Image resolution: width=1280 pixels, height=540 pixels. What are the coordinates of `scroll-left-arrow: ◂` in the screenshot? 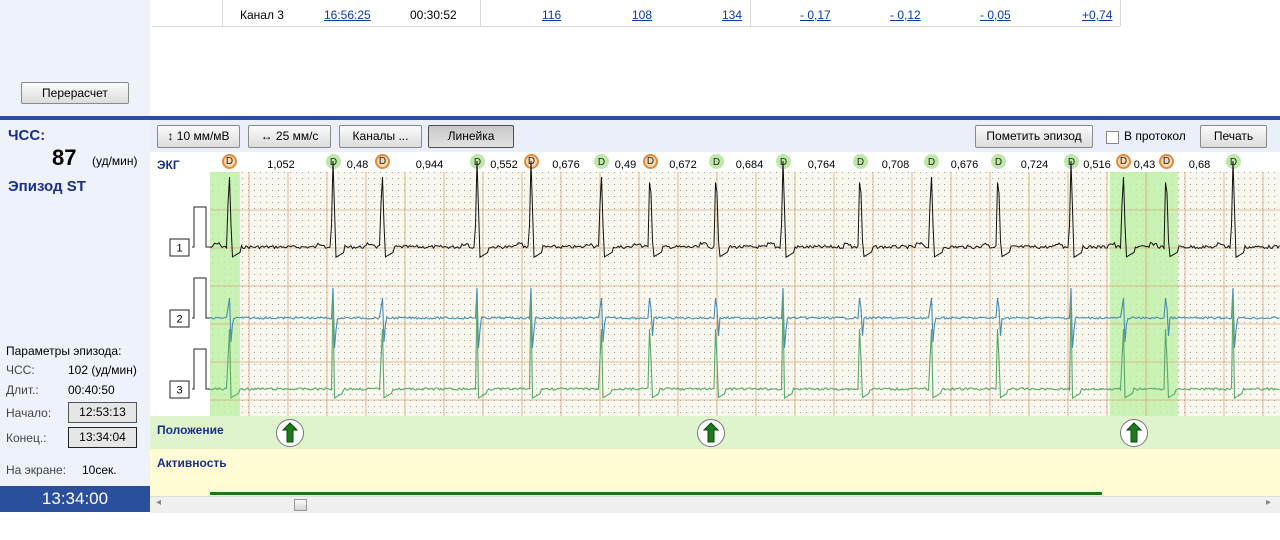 It's located at (158, 502).